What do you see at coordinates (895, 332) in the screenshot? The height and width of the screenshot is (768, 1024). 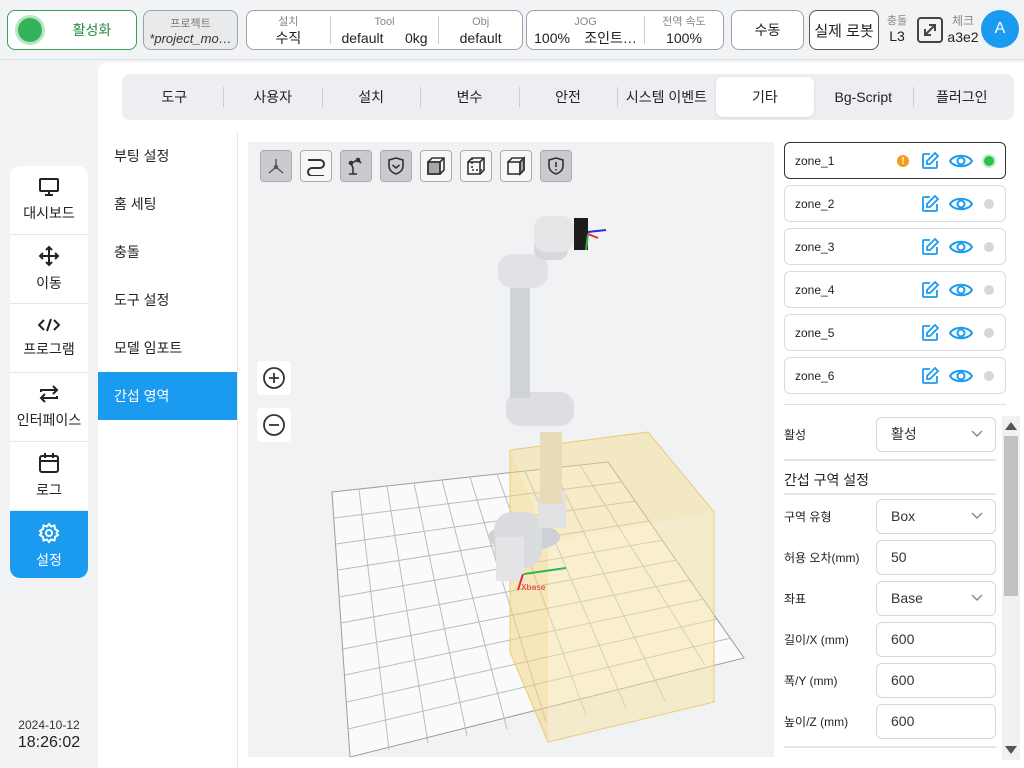 I see `list-item-zone-5: zone_5` at bounding box center [895, 332].